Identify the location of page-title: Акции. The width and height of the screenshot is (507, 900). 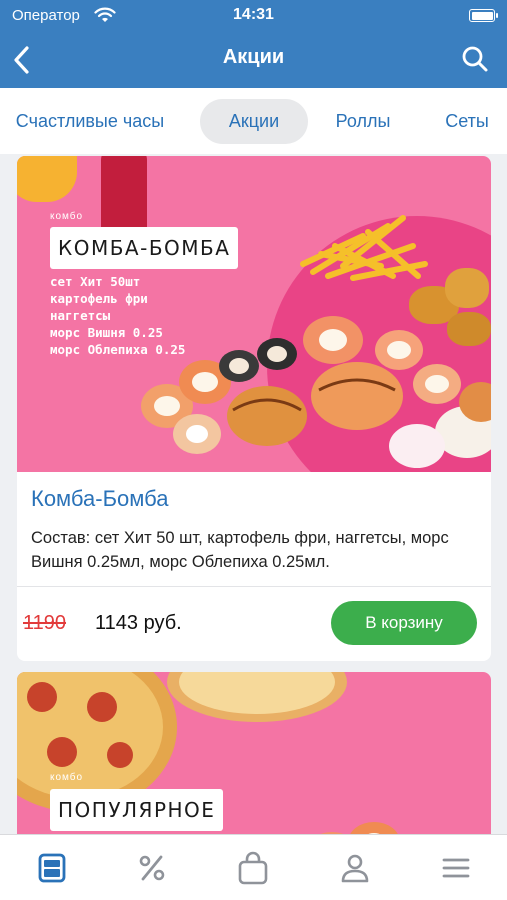
(253, 57).